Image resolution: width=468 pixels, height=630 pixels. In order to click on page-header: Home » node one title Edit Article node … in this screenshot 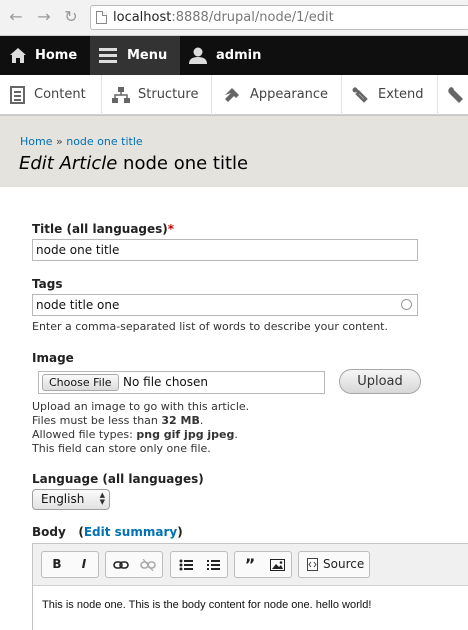, I will do `click(234, 151)`.